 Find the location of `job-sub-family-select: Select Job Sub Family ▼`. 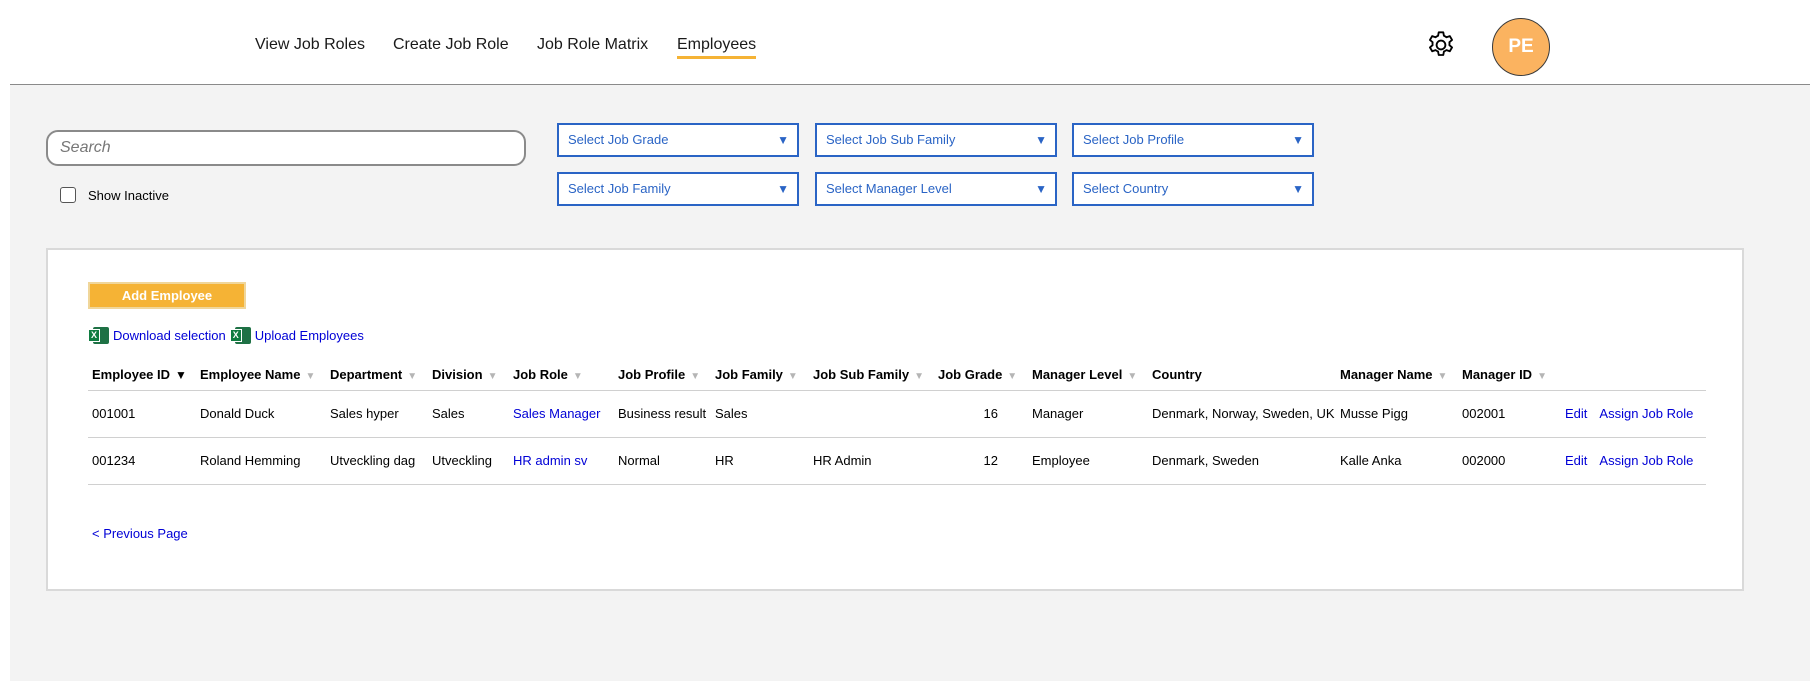

job-sub-family-select: Select Job Sub Family ▼ is located at coordinates (936, 140).